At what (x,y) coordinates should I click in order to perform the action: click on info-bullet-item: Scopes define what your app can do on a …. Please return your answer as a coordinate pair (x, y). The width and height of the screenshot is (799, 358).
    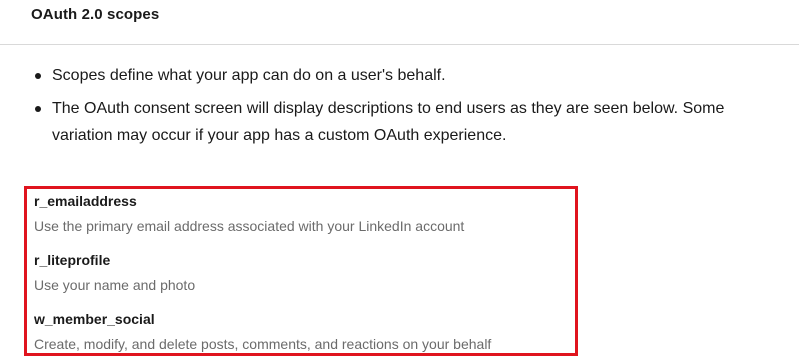
    Looking at the image, I should click on (399, 75).